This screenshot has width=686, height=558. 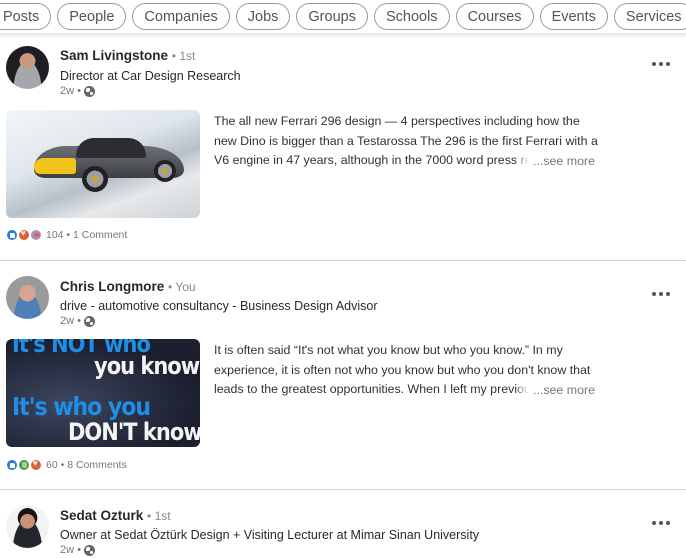 What do you see at coordinates (111, 148) in the screenshot?
I see `car-roof-shape` at bounding box center [111, 148].